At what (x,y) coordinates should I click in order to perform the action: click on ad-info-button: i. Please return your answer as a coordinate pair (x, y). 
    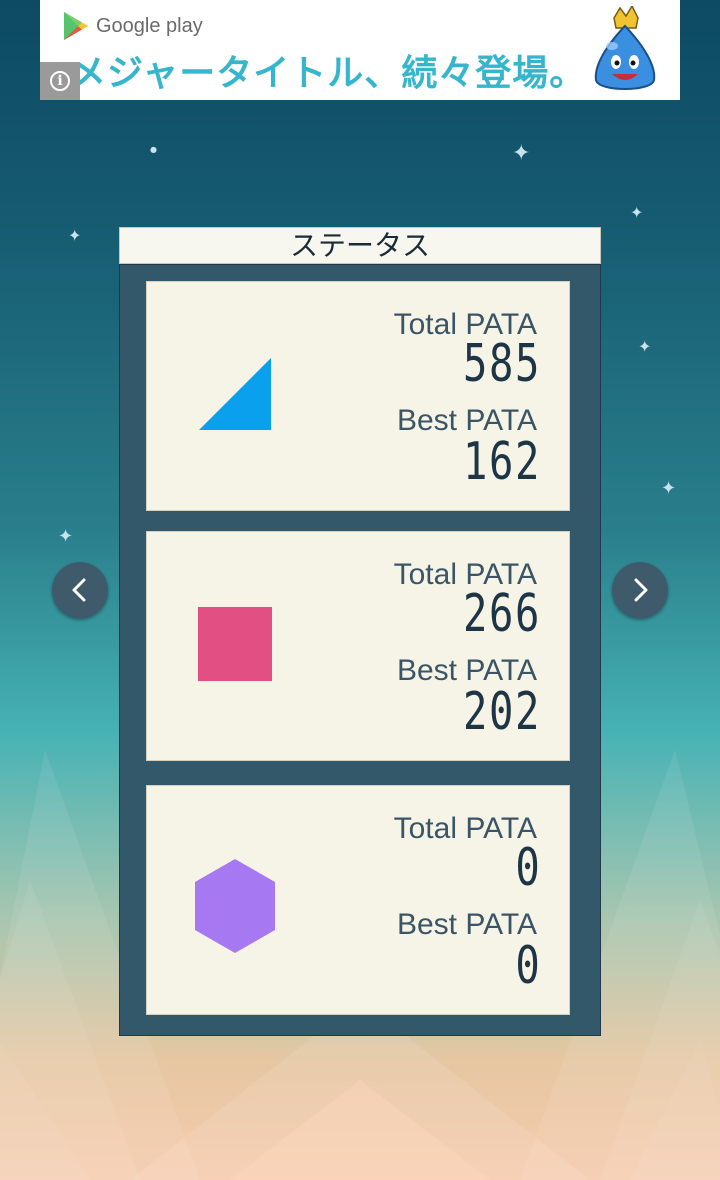
    Looking at the image, I should click on (60, 81).